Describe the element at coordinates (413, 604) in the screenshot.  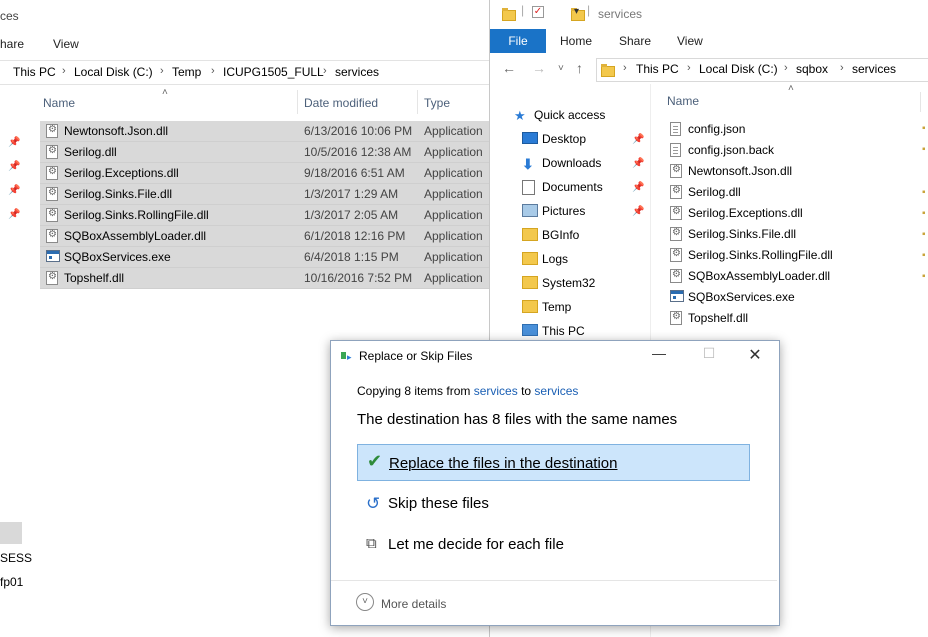
I see `more-details-button: More details` at that location.